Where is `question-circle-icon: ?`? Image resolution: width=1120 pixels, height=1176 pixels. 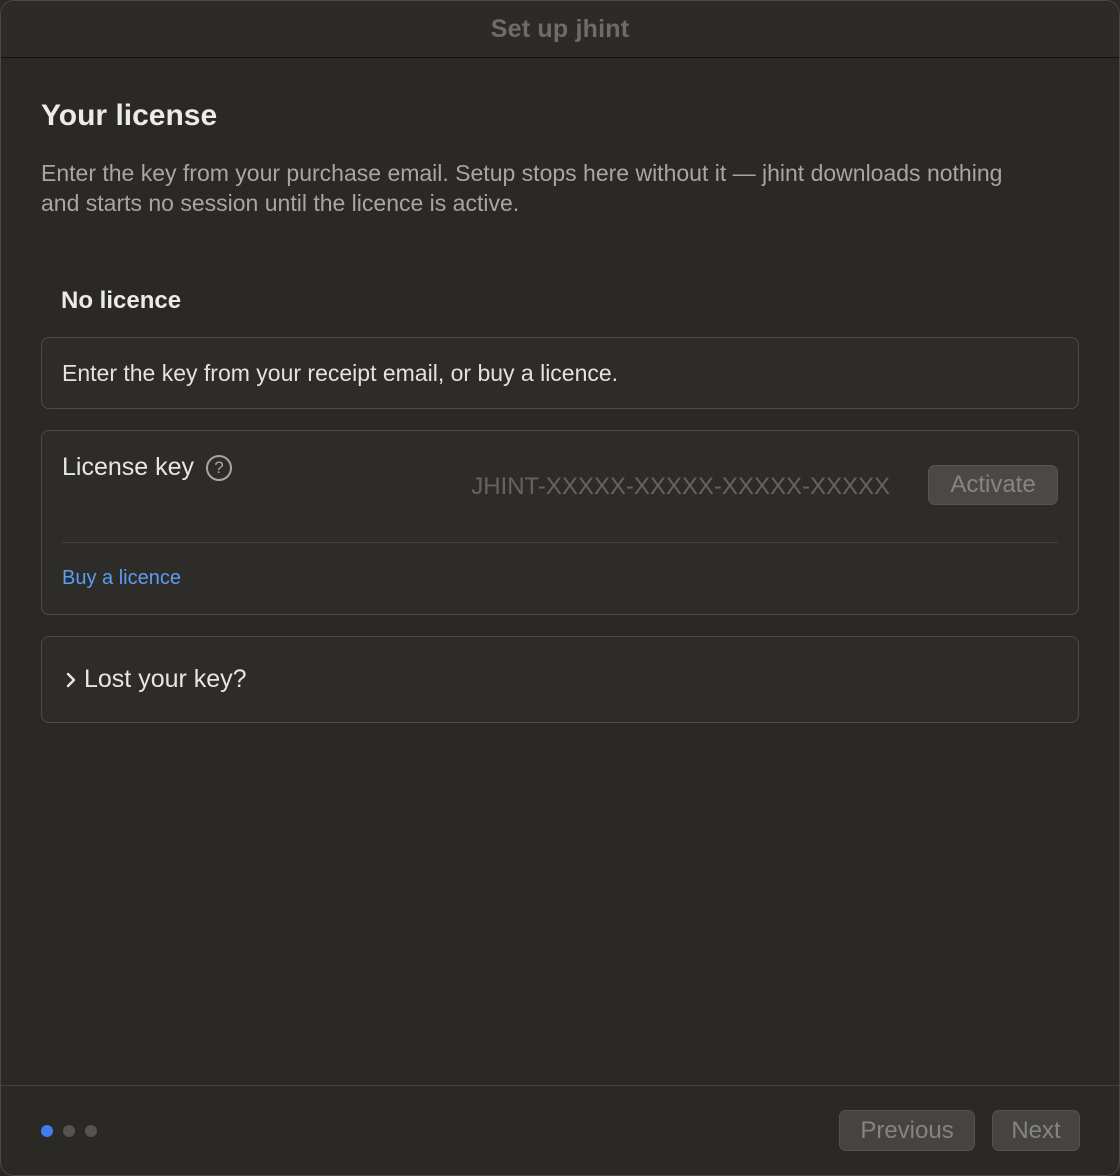
question-circle-icon: ? is located at coordinates (219, 467).